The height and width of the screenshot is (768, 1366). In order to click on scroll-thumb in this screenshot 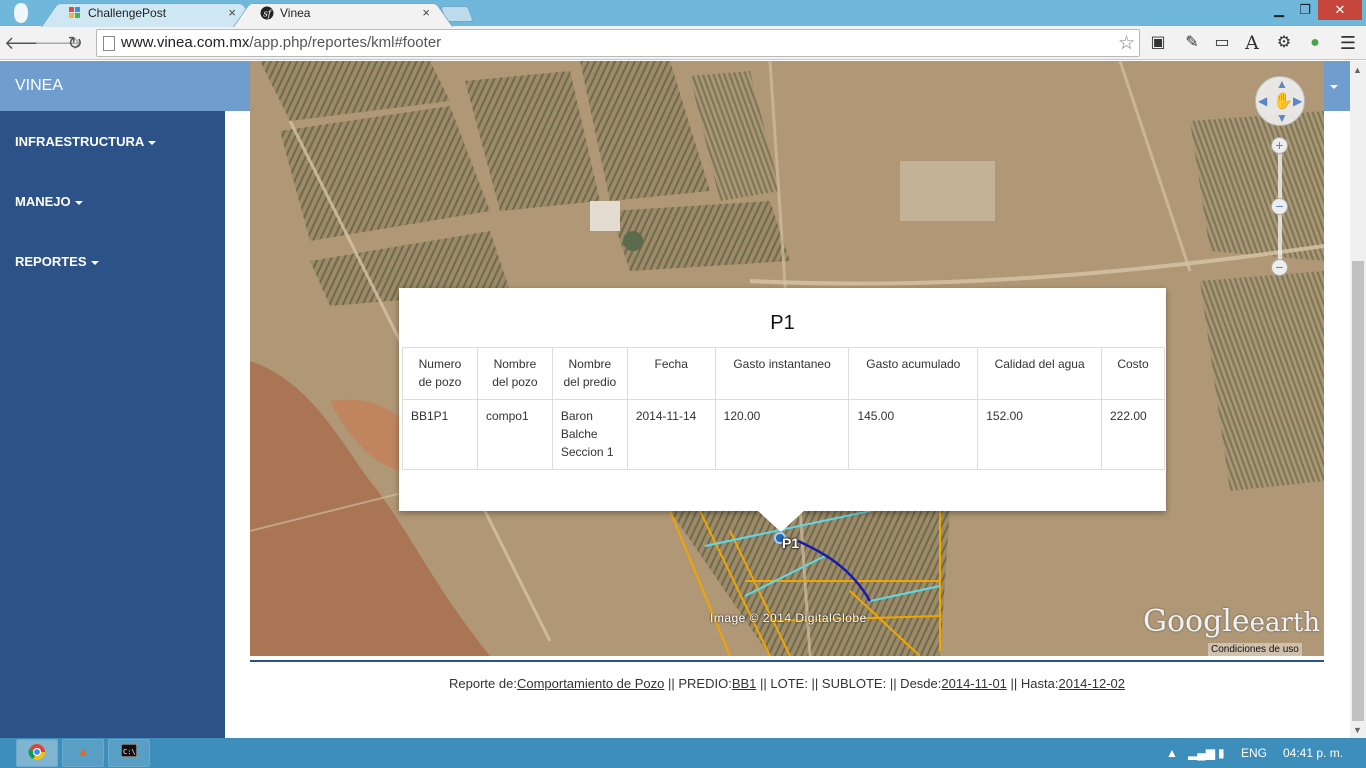, I will do `click(1358, 491)`.